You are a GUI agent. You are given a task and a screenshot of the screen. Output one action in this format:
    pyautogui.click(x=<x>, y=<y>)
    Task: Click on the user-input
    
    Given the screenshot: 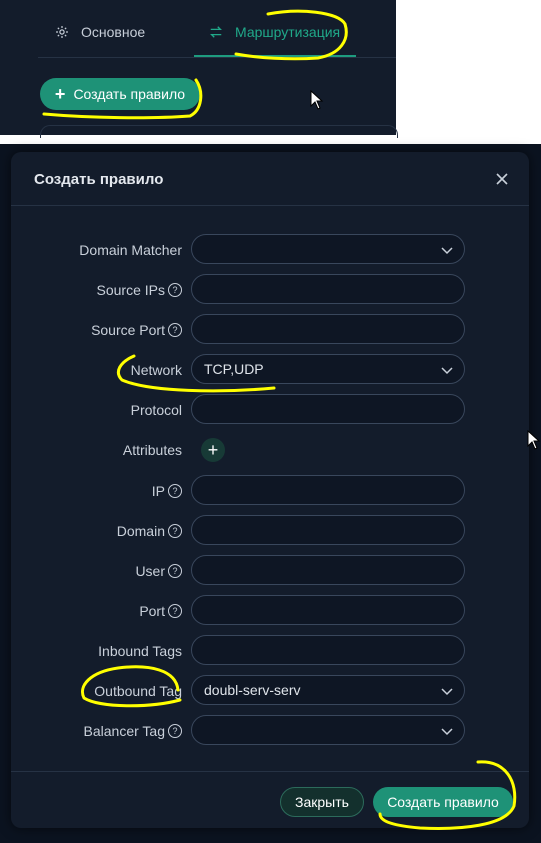 What is the action you would take?
    pyautogui.click(x=328, y=570)
    